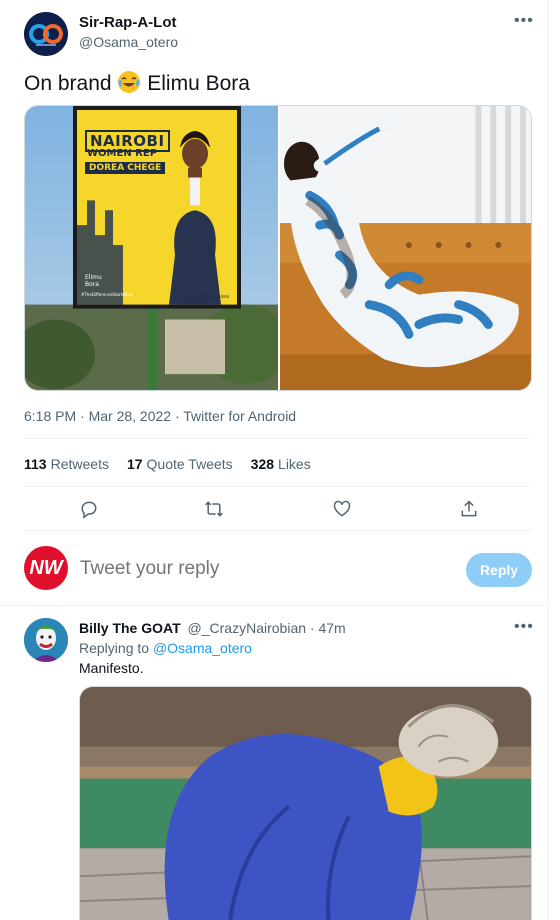  What do you see at coordinates (342, 509) in the screenshot?
I see `like-icon` at bounding box center [342, 509].